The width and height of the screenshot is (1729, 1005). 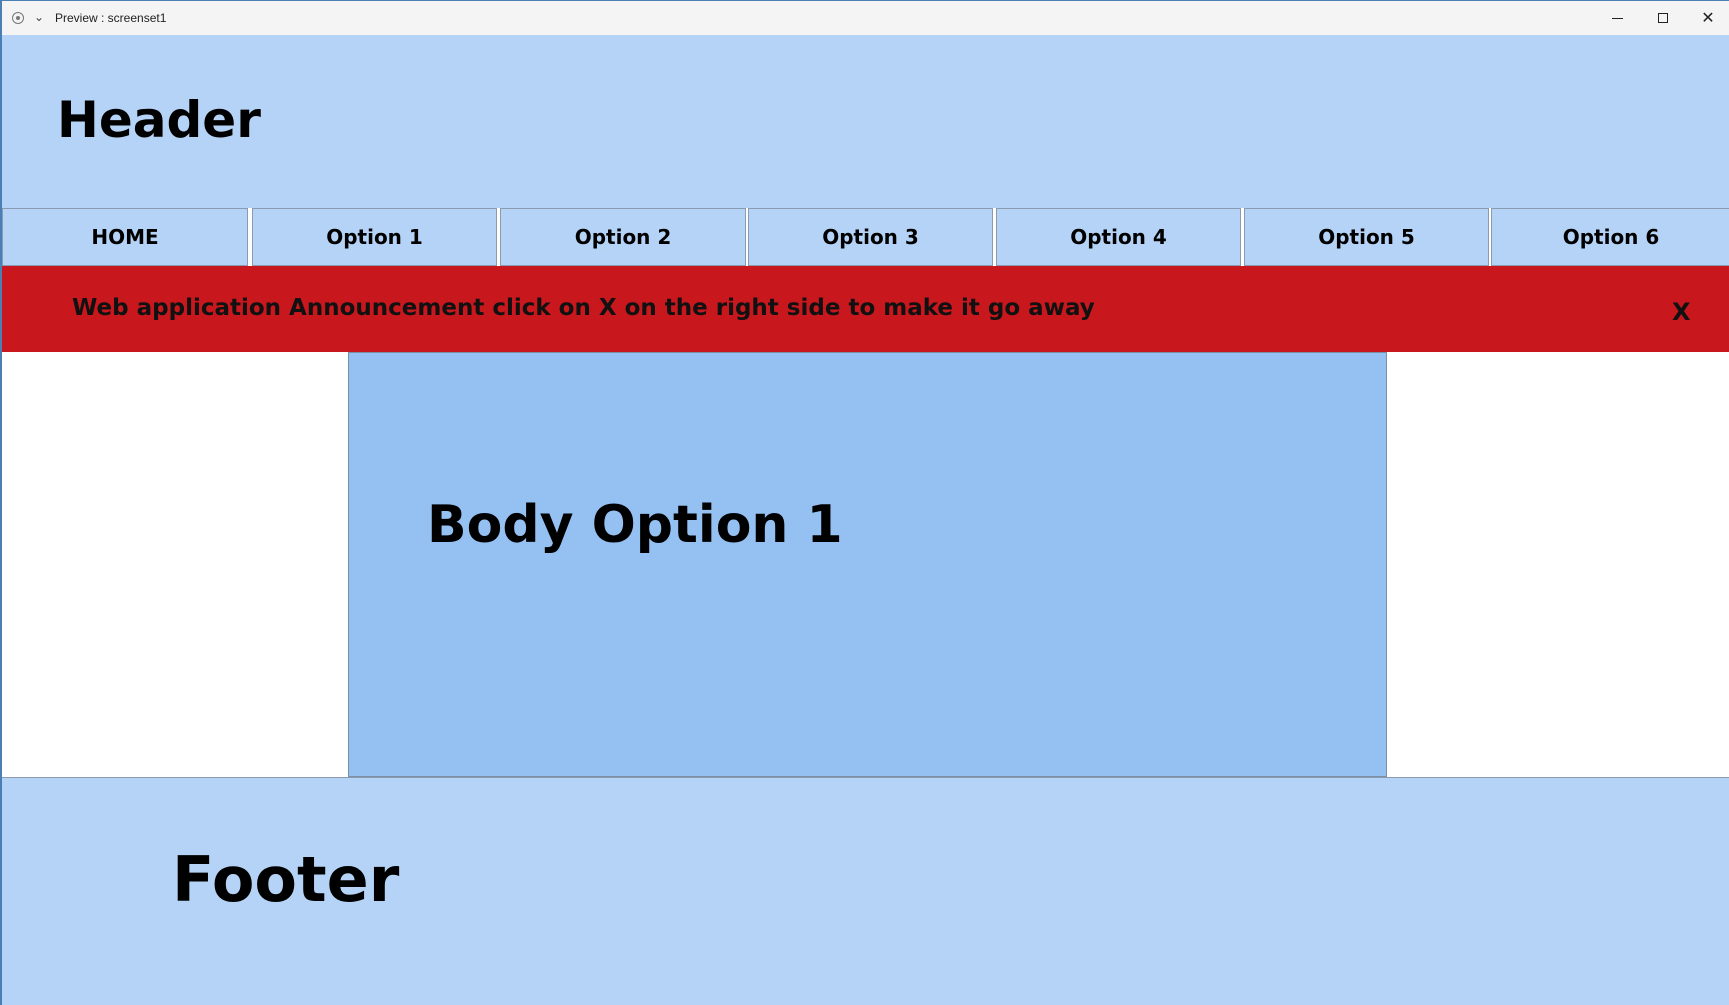 I want to click on minimize-icon, so click(x=1617, y=18).